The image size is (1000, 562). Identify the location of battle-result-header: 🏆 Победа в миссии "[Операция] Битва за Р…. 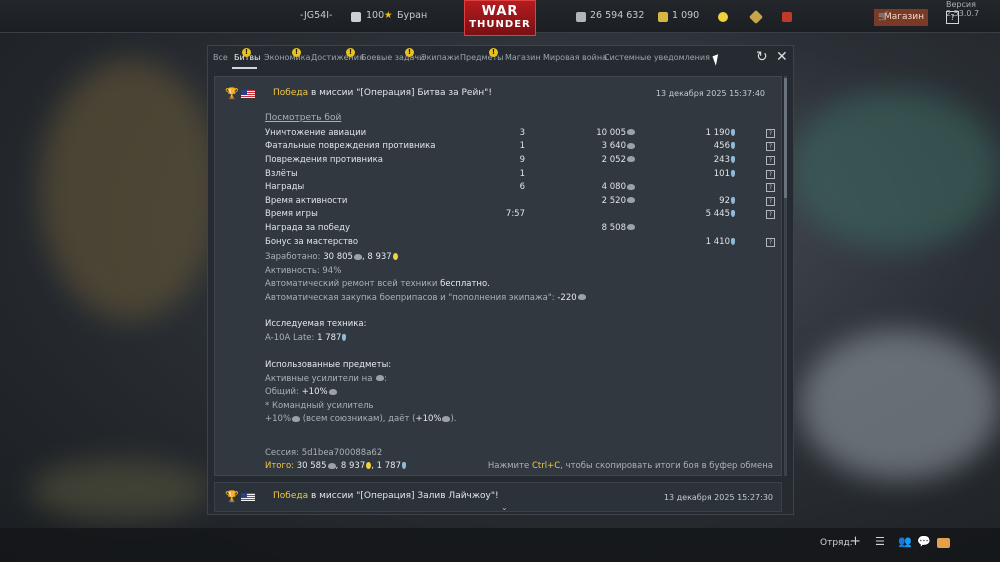
(499, 94).